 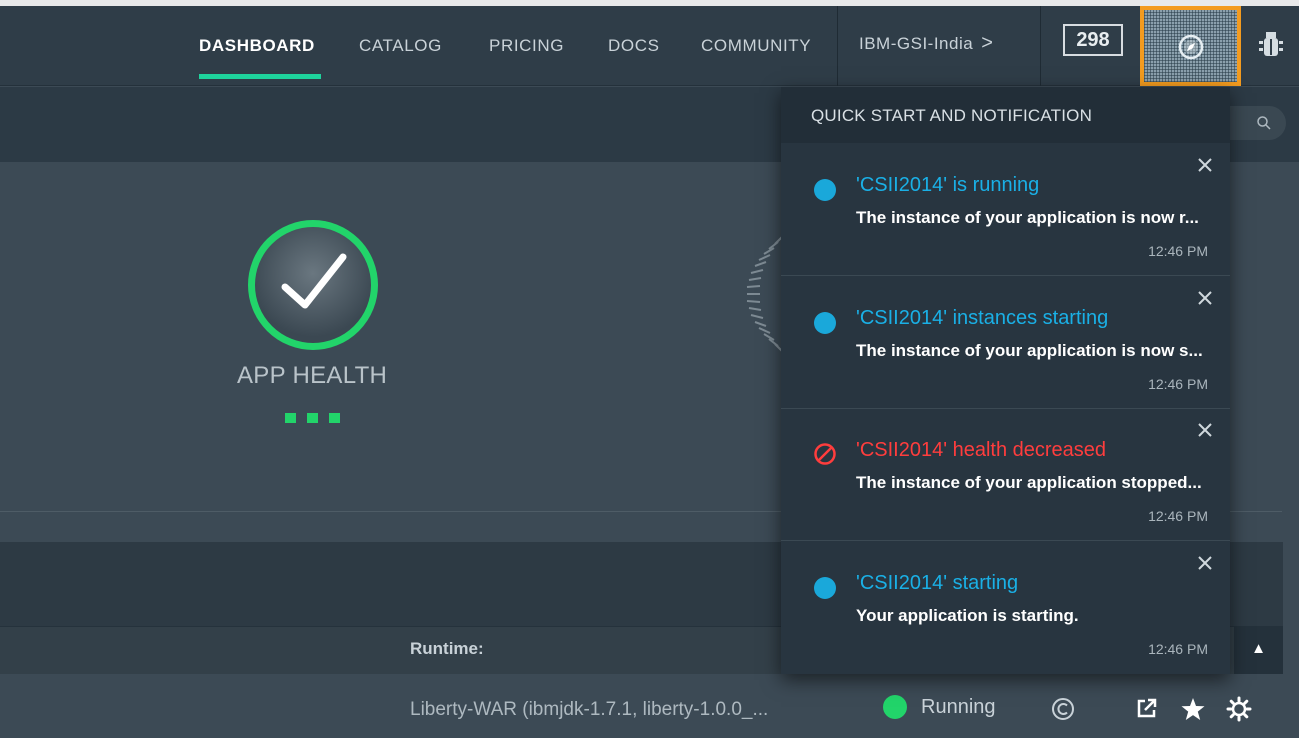 I want to click on chevron-right-icon: >, so click(x=987, y=43).